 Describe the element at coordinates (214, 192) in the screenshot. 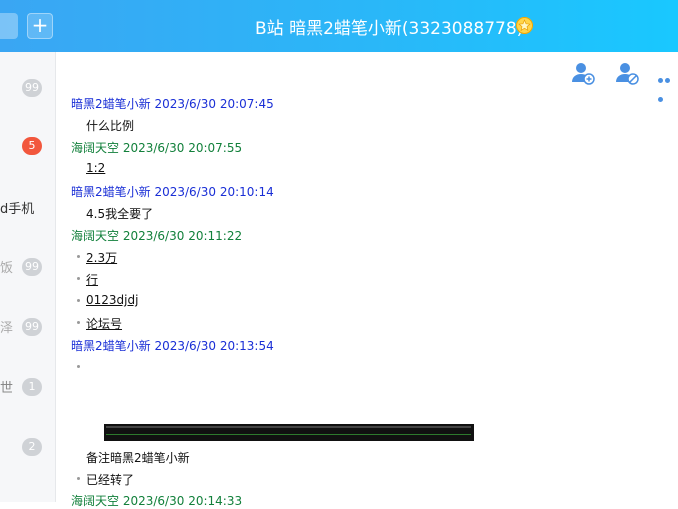

I see `message-time: 2023/6/30 20:10:14` at that location.